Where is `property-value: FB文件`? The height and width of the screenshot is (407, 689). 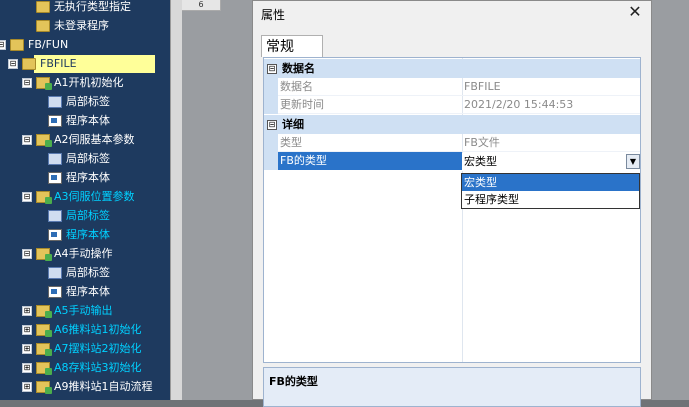
property-value: FB文件 is located at coordinates (482, 142).